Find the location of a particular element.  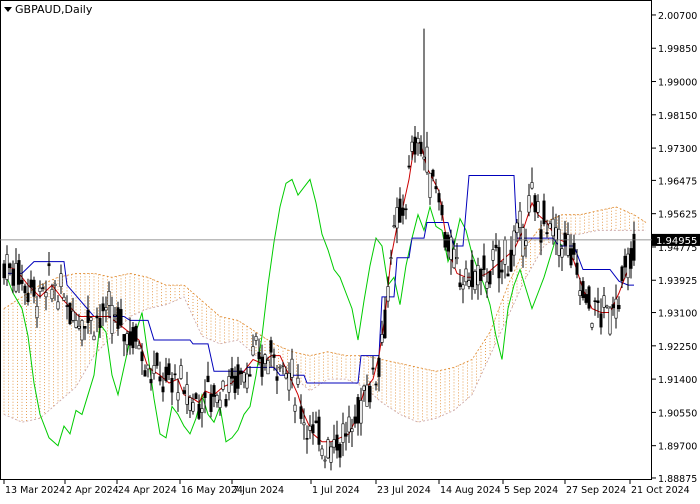

x-tick-label: 23 Jul 2024 is located at coordinates (404, 490).